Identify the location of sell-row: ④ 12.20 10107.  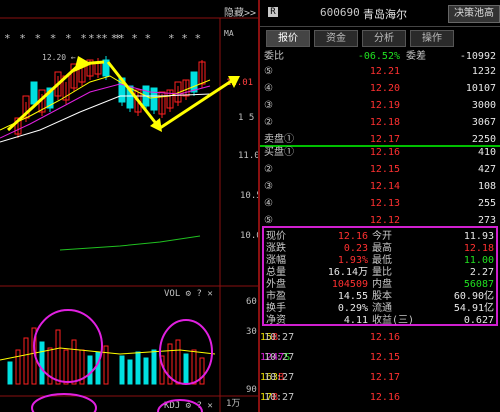
(380, 88).